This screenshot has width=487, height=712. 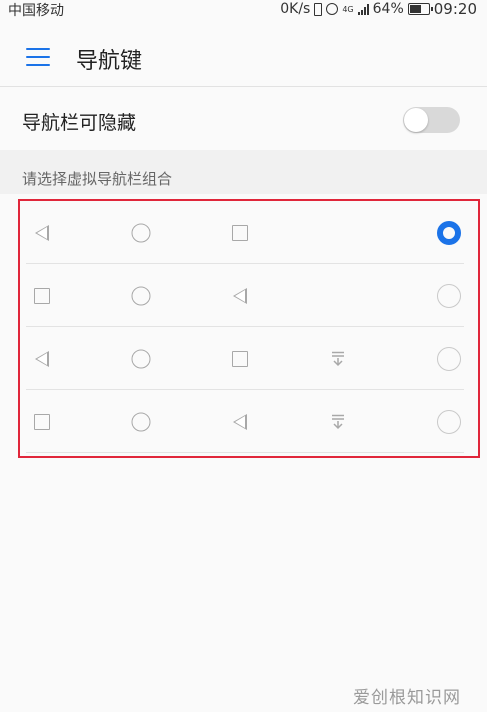 I want to click on radio-selected, so click(x=449, y=232).